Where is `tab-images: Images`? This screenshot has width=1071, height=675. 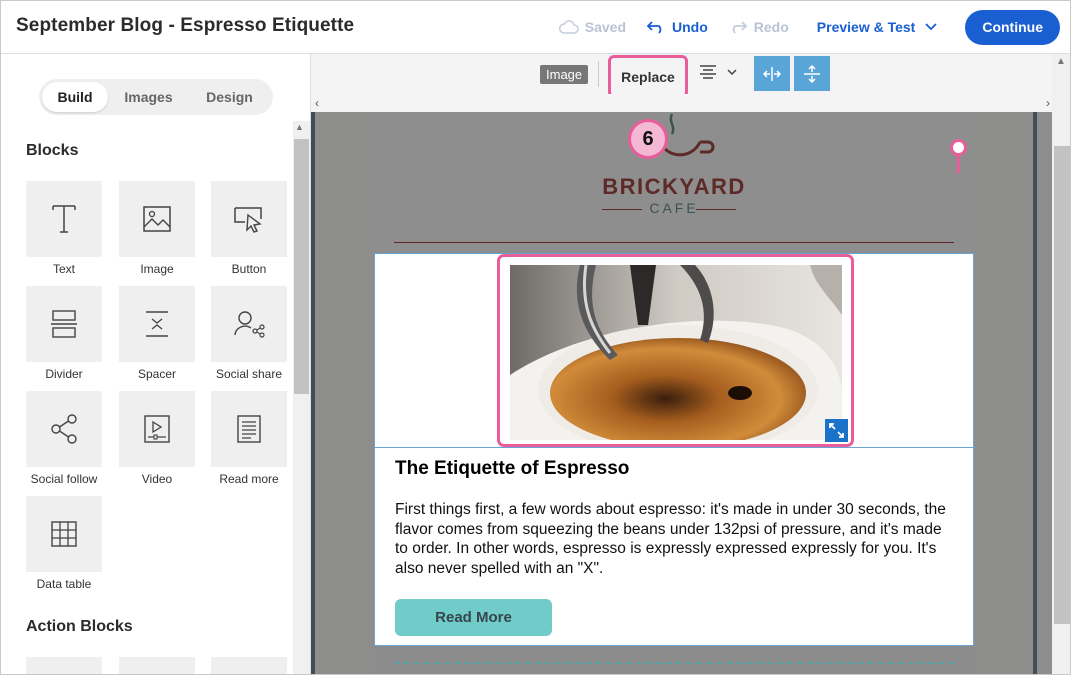
tab-images: Images is located at coordinates (148, 97).